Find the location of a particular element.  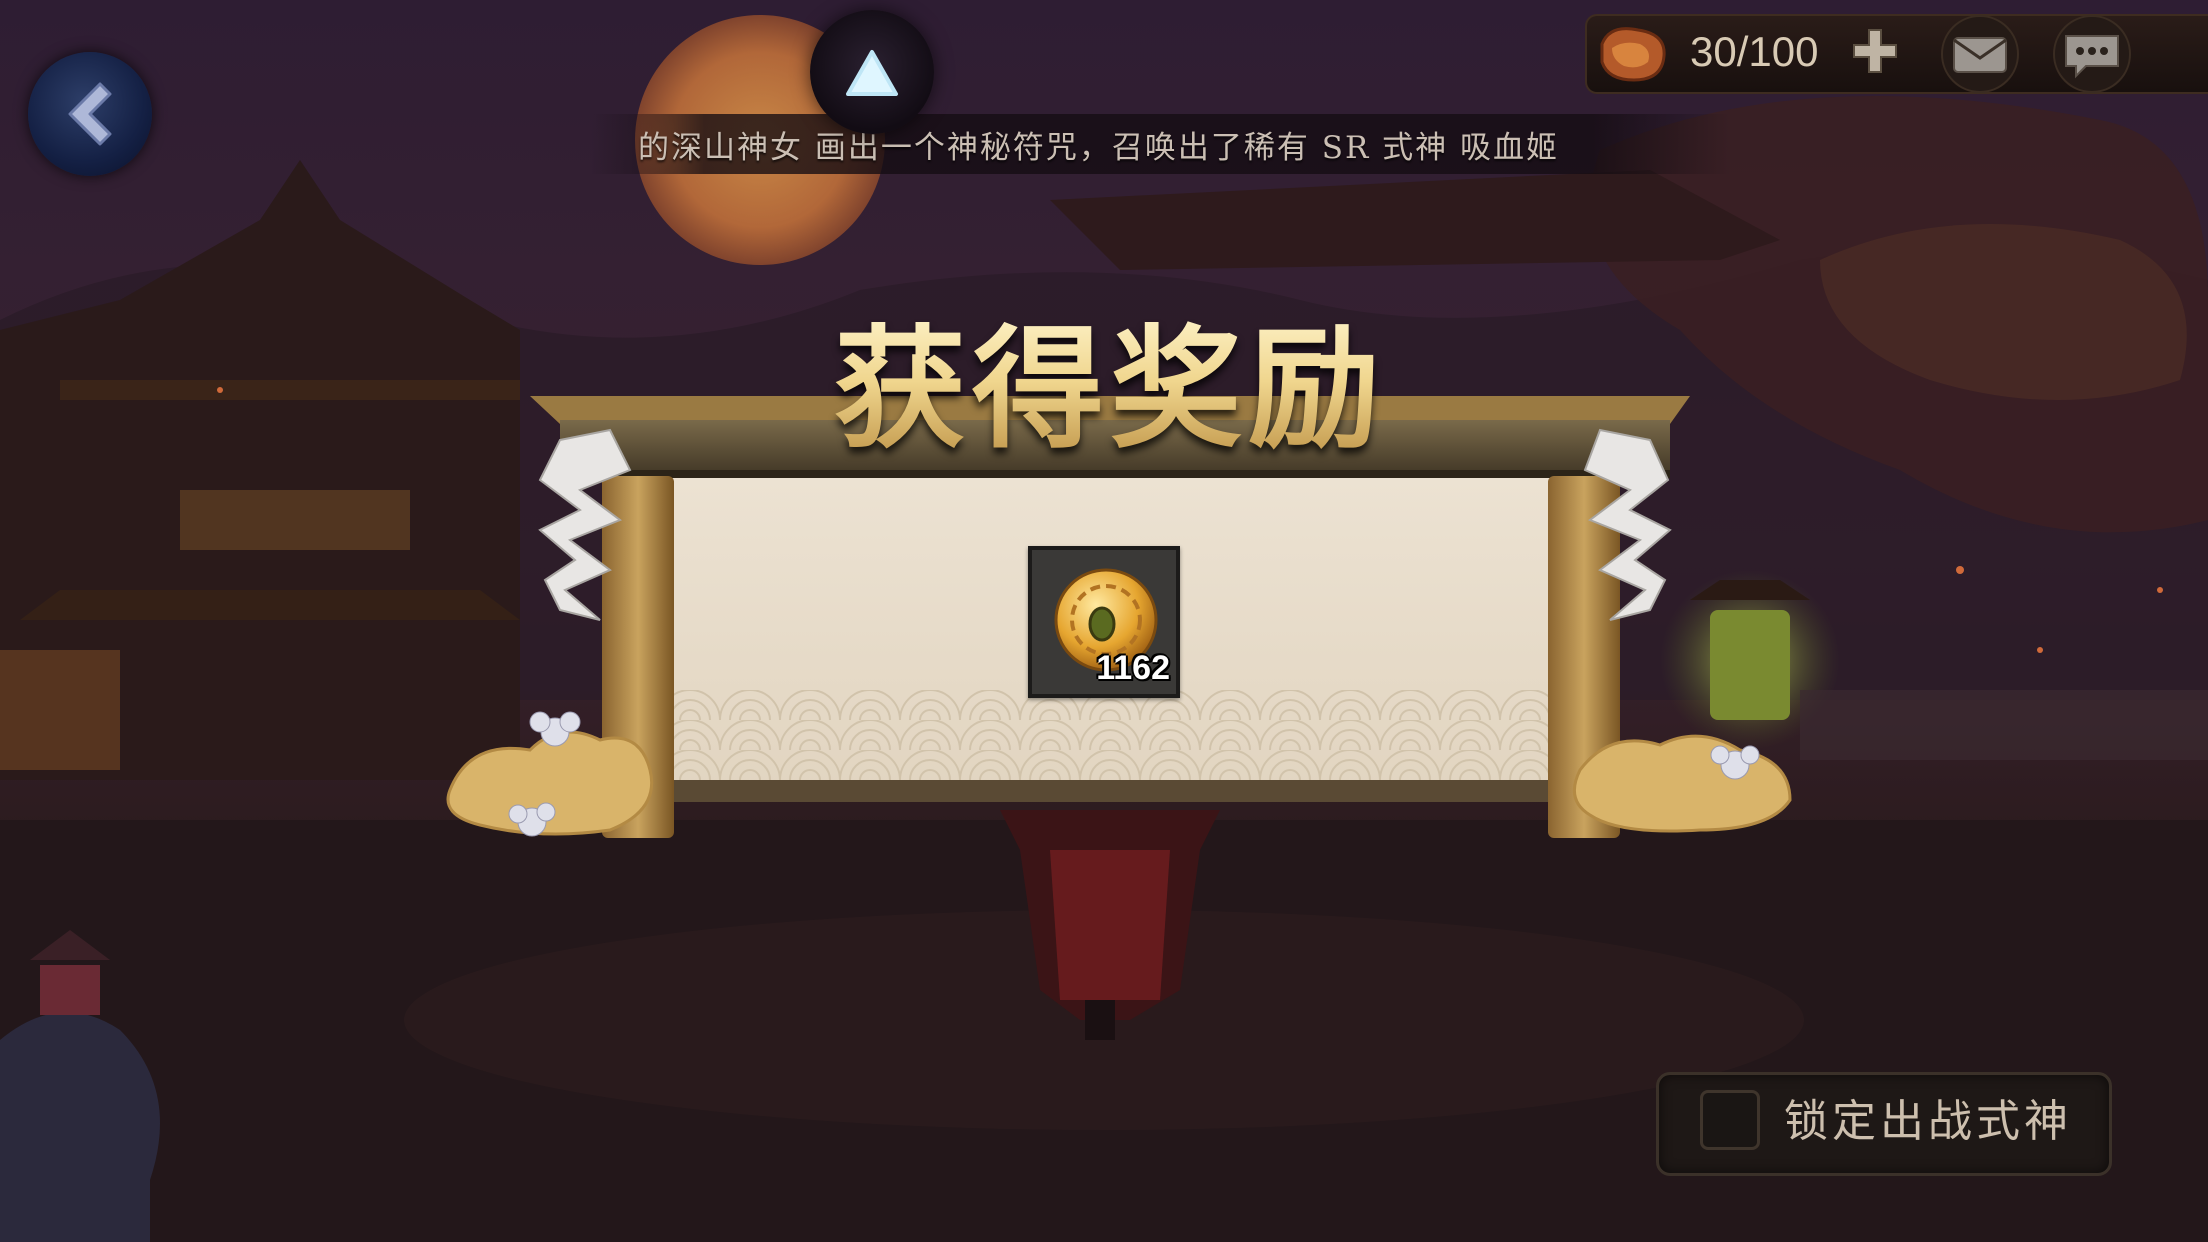

collapse-button is located at coordinates (872, 72).